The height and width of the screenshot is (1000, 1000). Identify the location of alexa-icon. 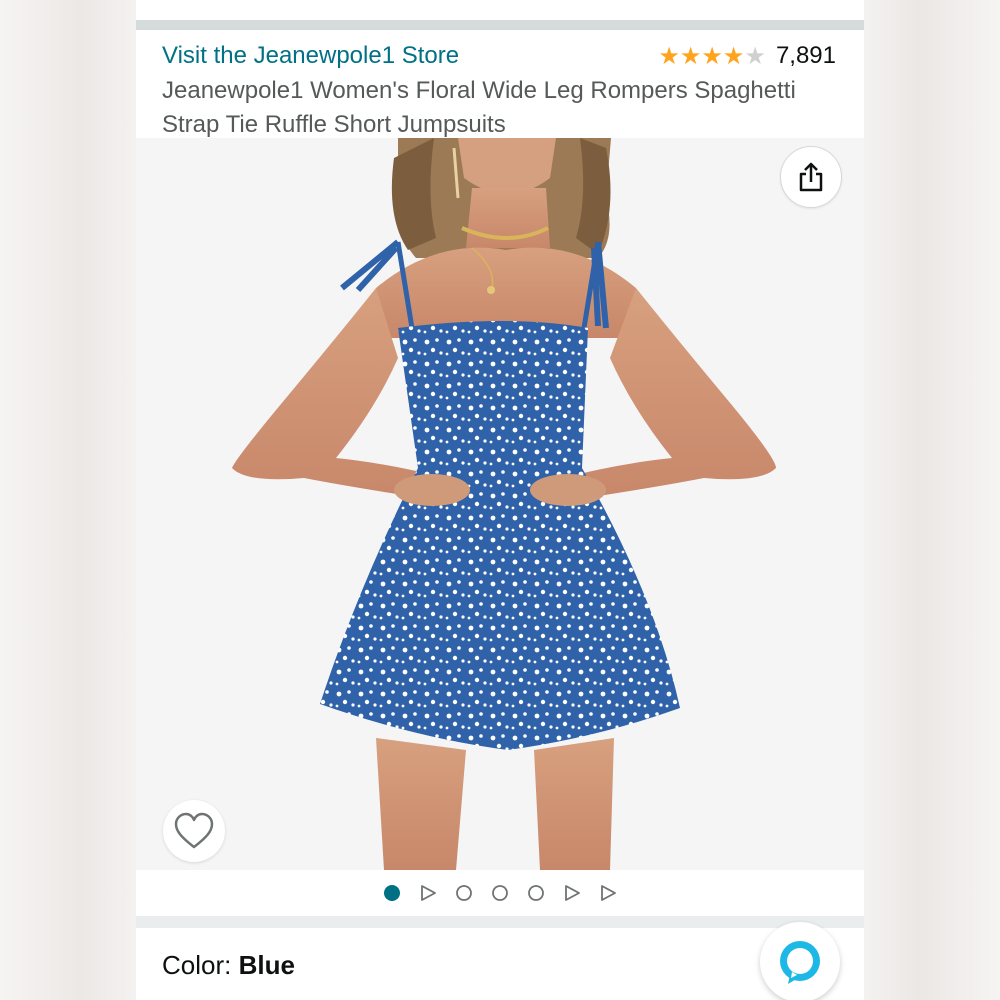
(800, 962).